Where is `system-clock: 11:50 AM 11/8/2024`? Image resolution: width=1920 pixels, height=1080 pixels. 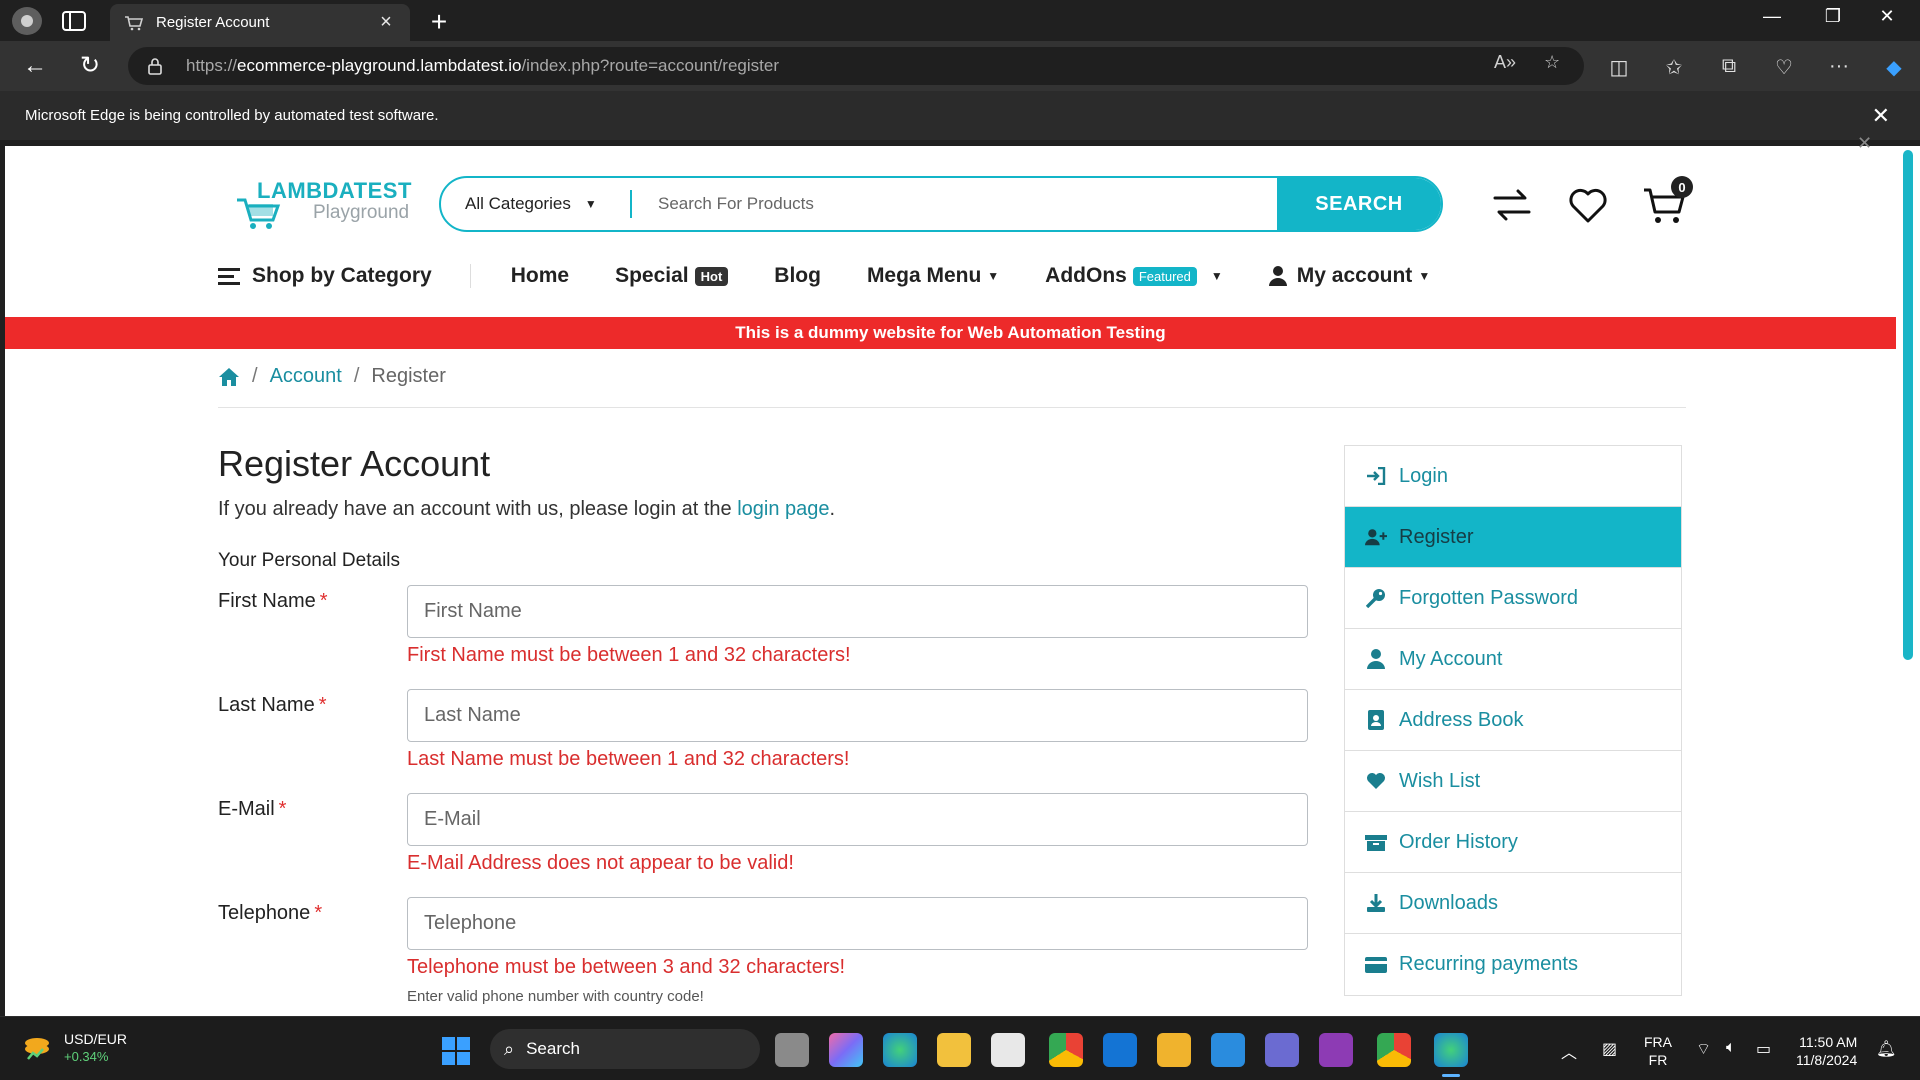 system-clock: 11:50 AM 11/8/2024 is located at coordinates (1826, 1051).